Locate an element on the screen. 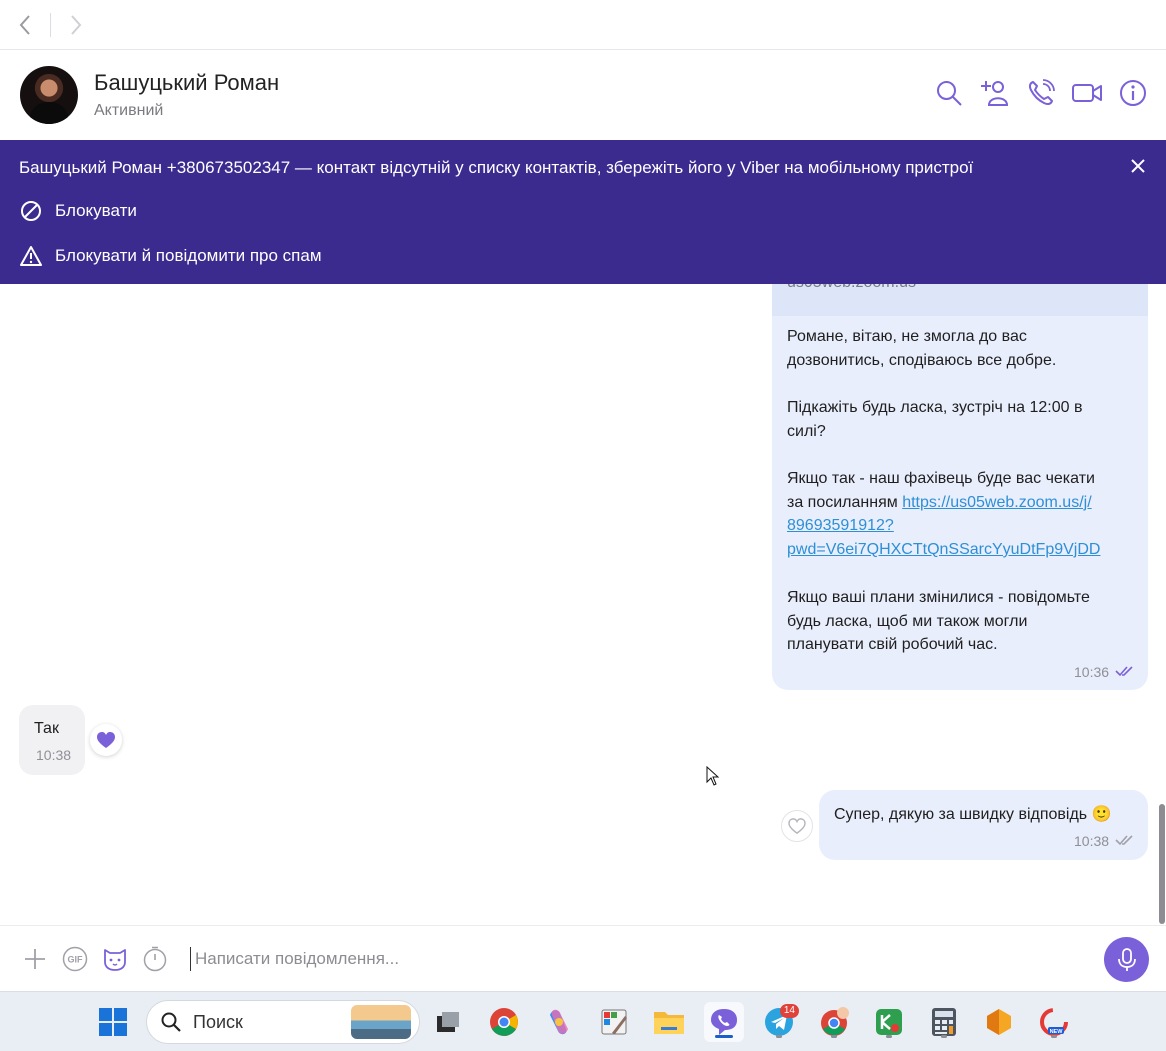 The image size is (1166, 1051). block-report-label: Блокувати й повідомити про спам is located at coordinates (188, 255).